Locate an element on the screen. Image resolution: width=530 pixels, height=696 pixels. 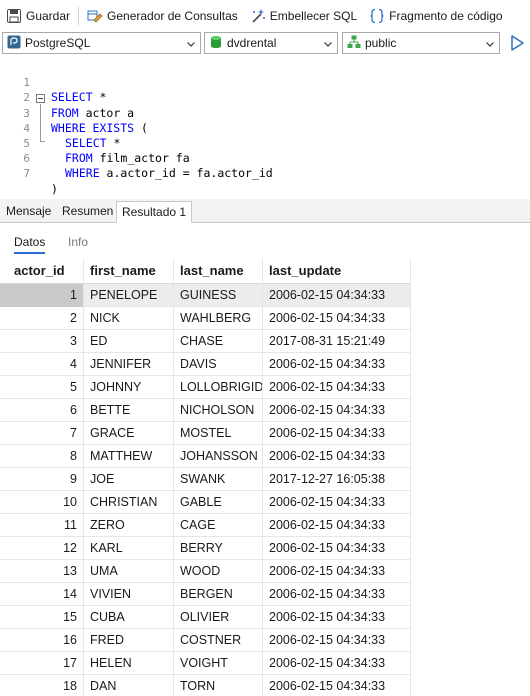
table-row: 10 CHRISTIAN GABLE 2006-02-15 04:34:33 is located at coordinates (205, 502).